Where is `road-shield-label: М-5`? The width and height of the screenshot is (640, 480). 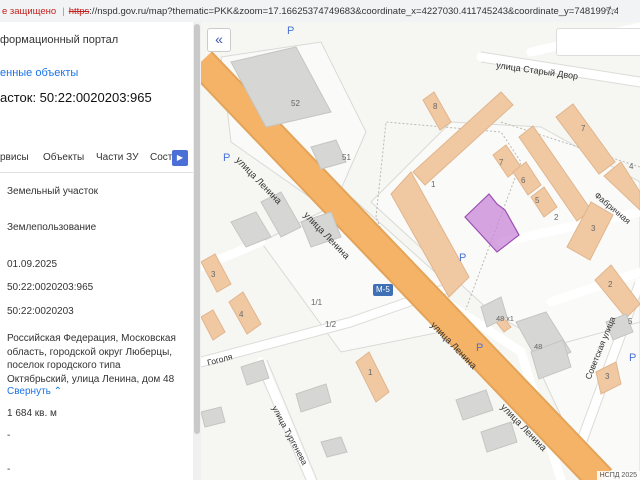
road-shield-label: М-5 is located at coordinates (383, 289).